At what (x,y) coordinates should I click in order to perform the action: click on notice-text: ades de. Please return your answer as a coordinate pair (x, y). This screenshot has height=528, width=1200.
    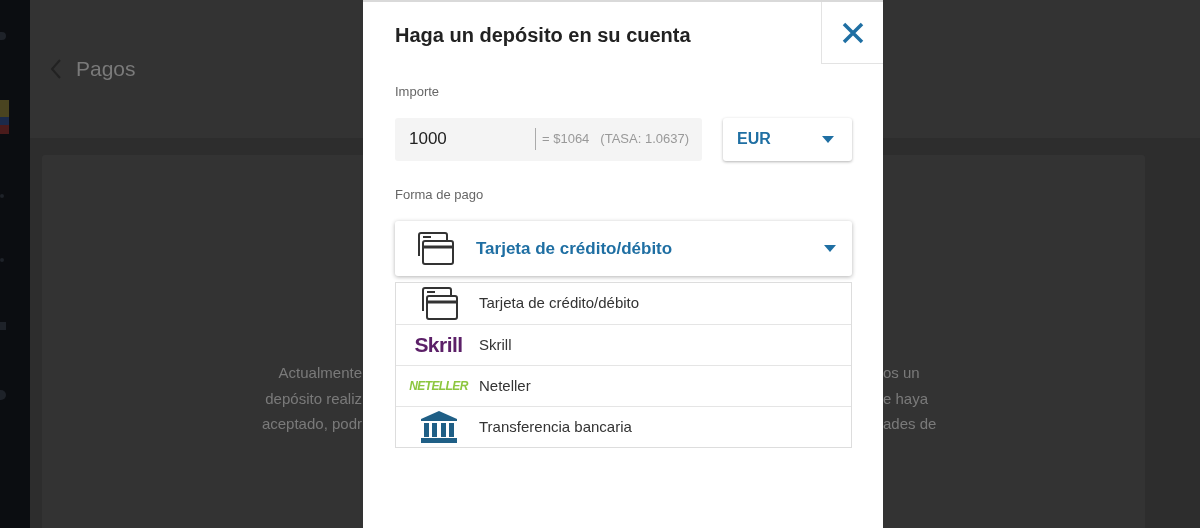
    Looking at the image, I should click on (910, 424).